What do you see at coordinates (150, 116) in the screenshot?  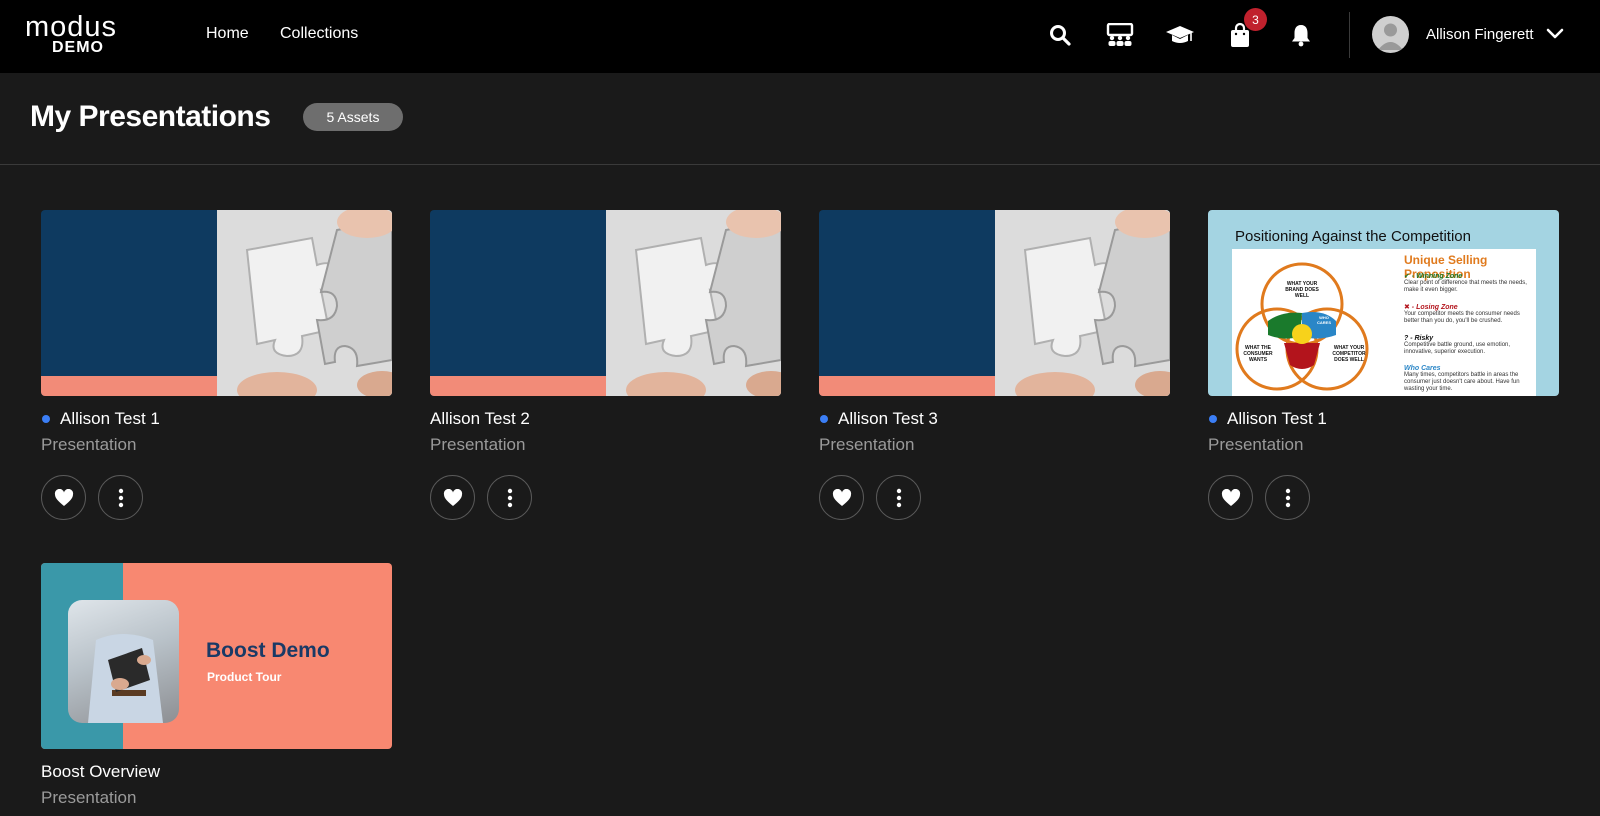 I see `page-title: My Presentations` at bounding box center [150, 116].